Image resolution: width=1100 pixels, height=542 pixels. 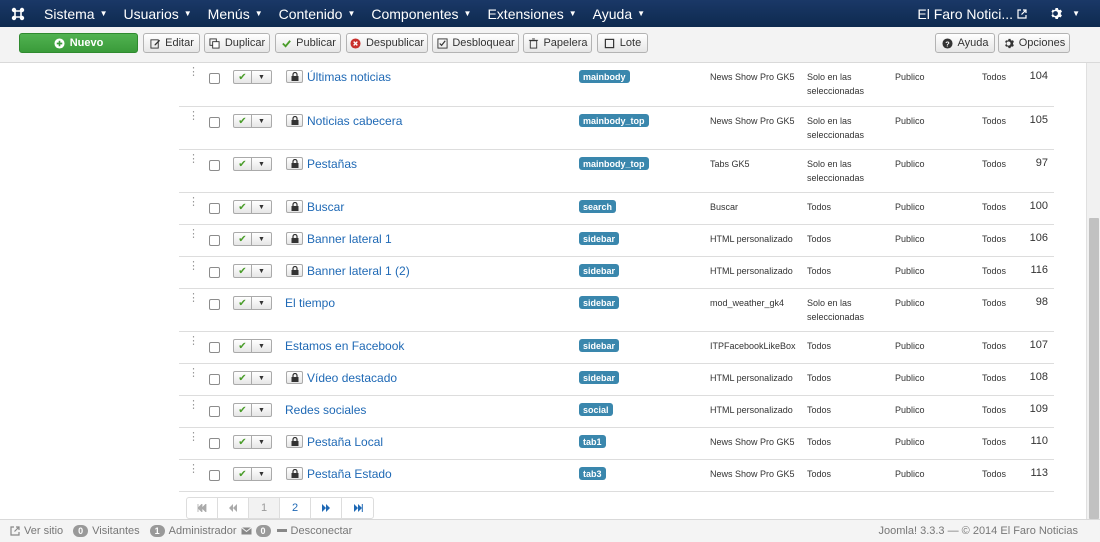 What do you see at coordinates (171, 43) in the screenshot?
I see `edit-button: Editar` at bounding box center [171, 43].